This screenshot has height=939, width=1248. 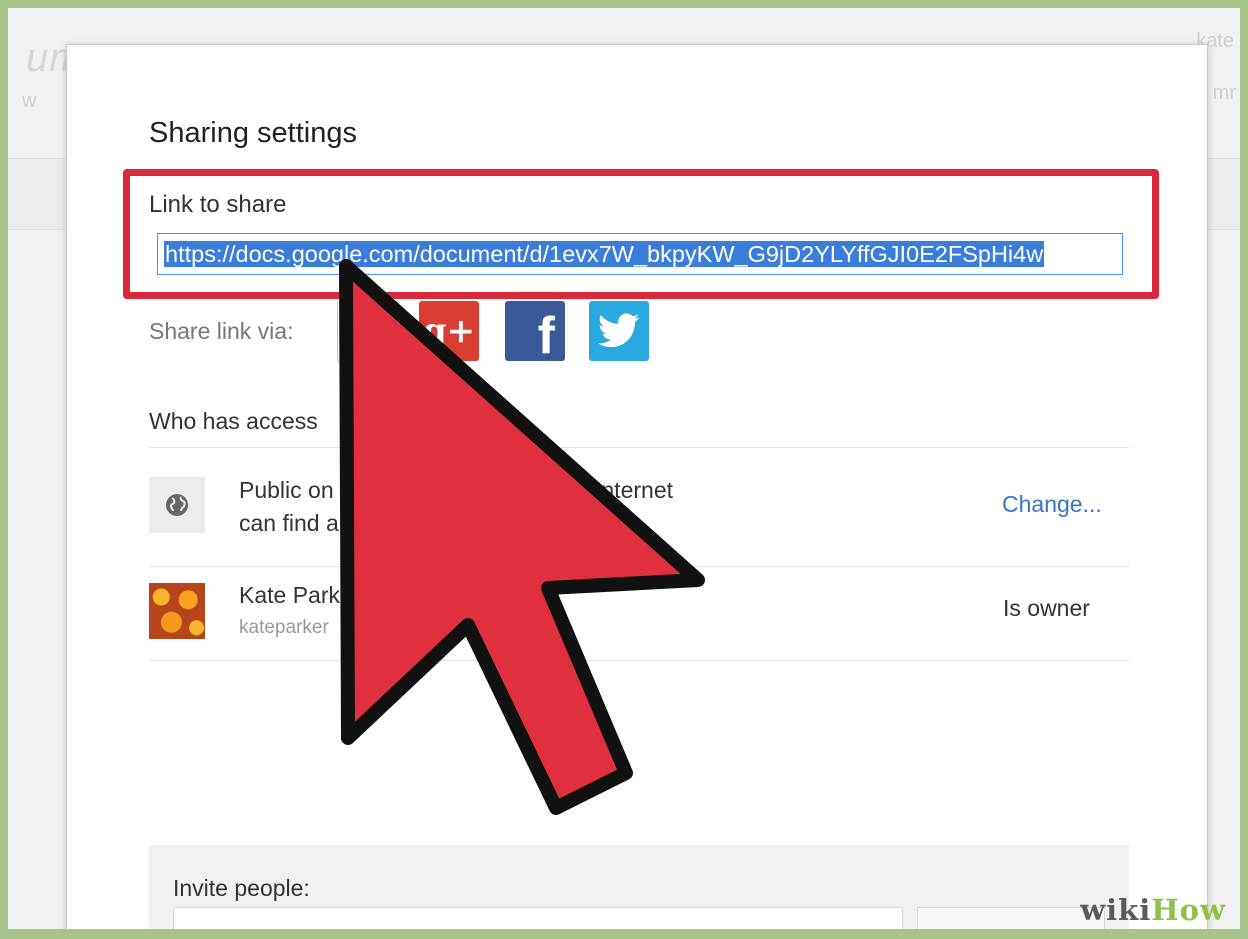 I want to click on globe-icon, so click(x=177, y=505).